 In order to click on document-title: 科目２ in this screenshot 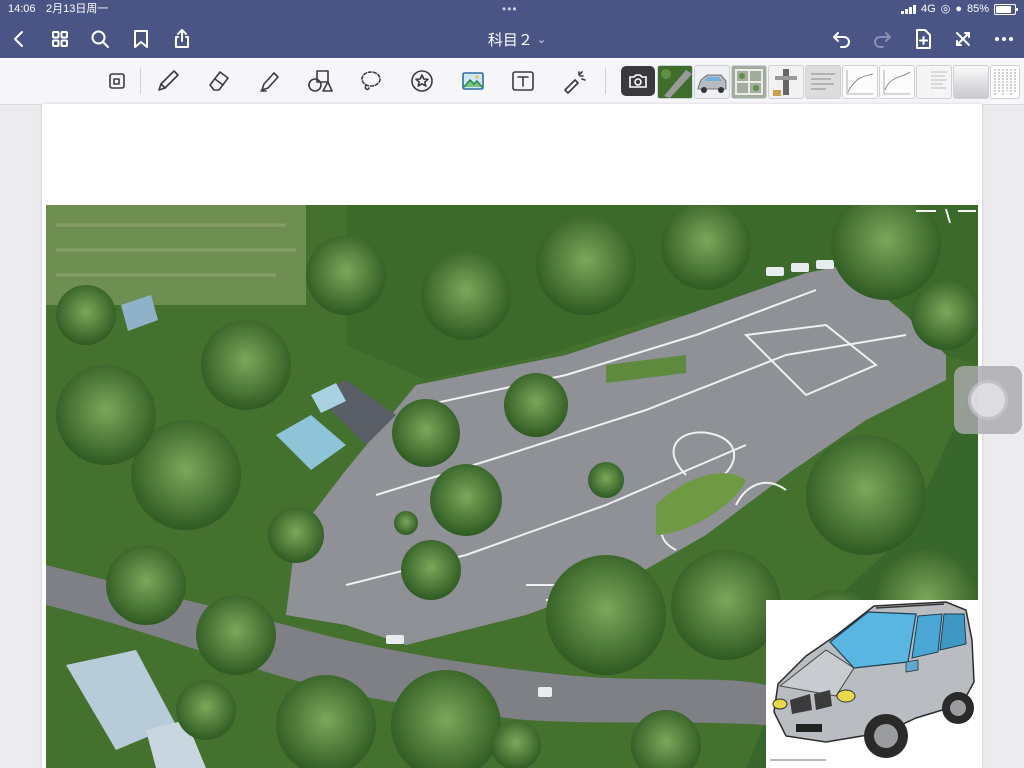, I will do `click(510, 40)`.